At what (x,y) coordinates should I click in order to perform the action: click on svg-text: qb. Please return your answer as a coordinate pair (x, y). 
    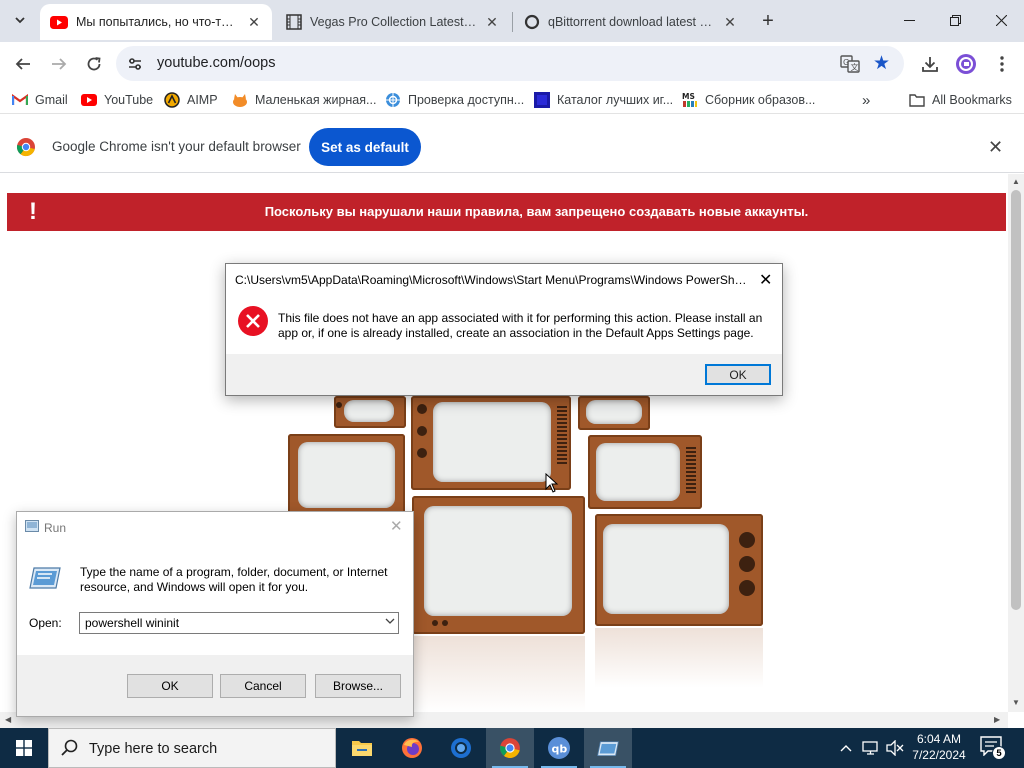
    Looking at the image, I should click on (560, 749).